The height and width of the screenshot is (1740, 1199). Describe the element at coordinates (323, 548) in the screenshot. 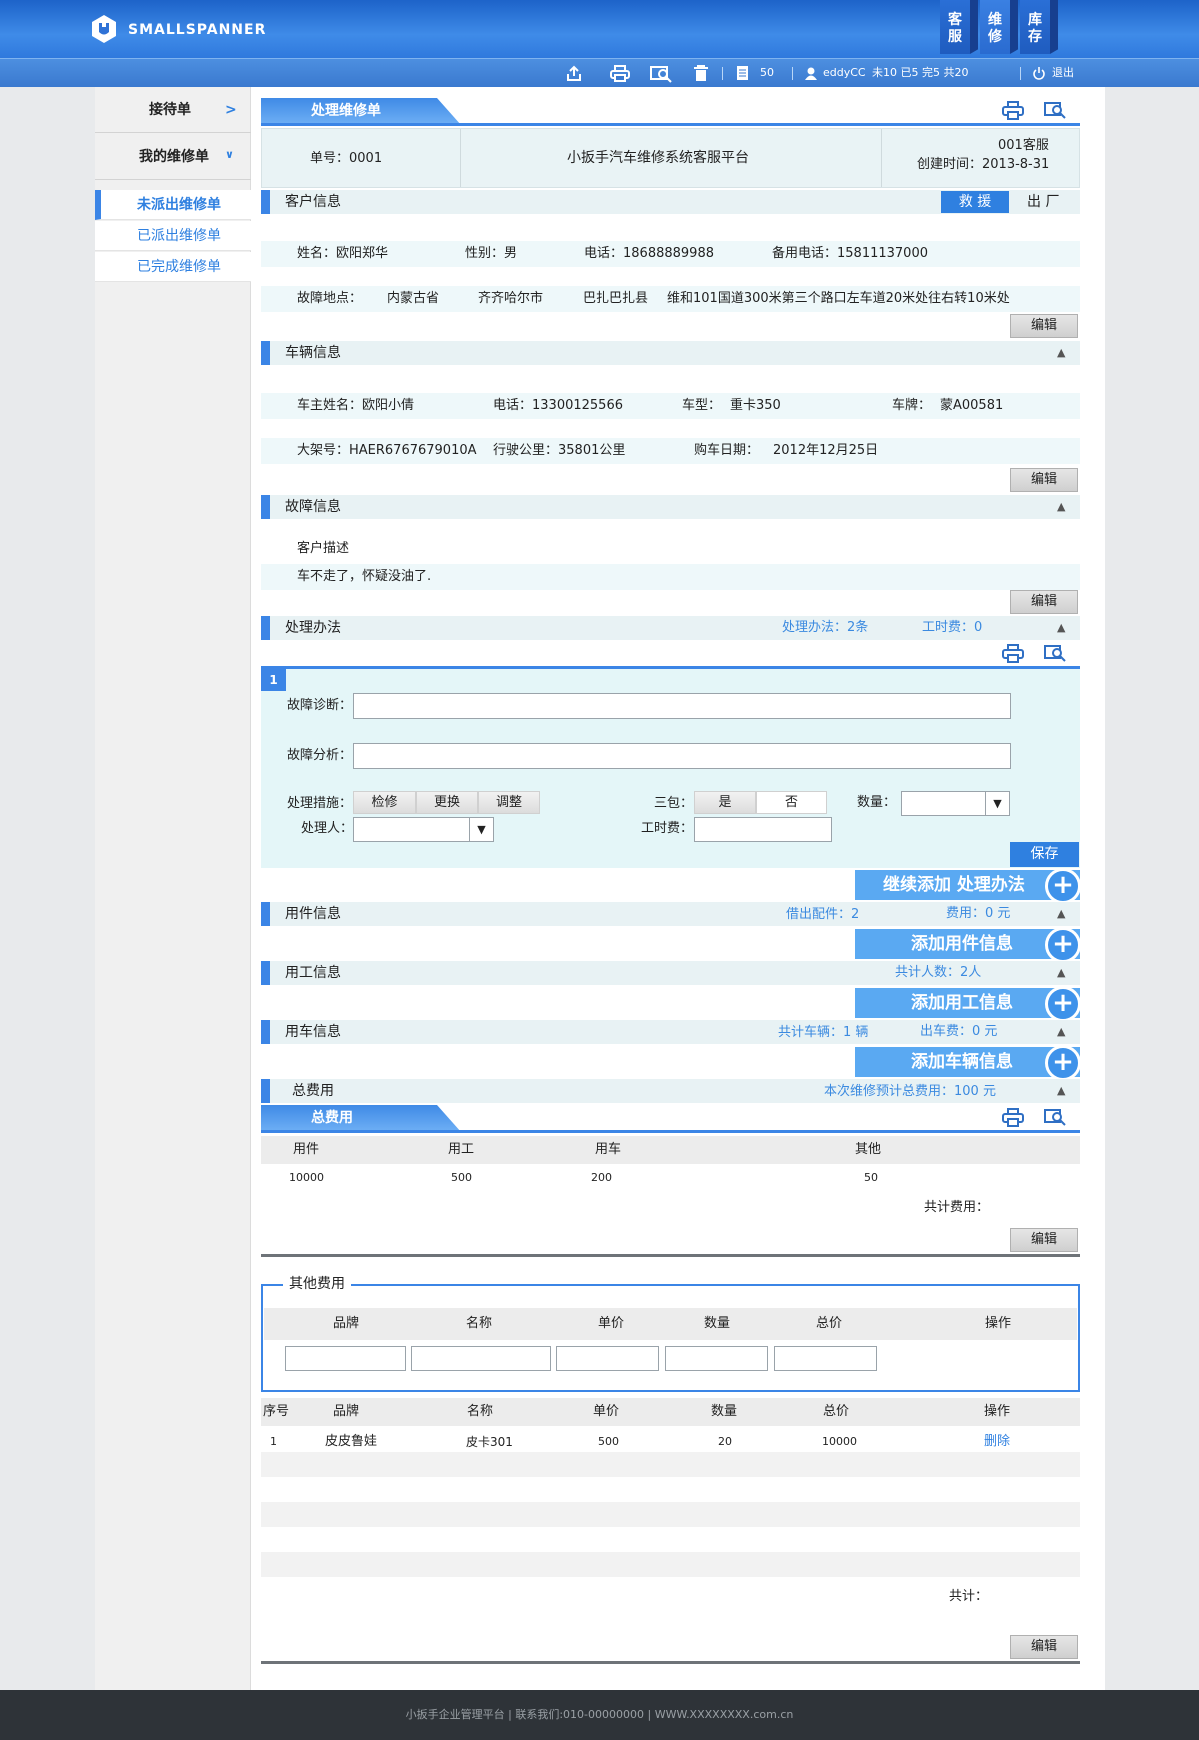

I see `fault-desc-label: 客户描述` at that location.